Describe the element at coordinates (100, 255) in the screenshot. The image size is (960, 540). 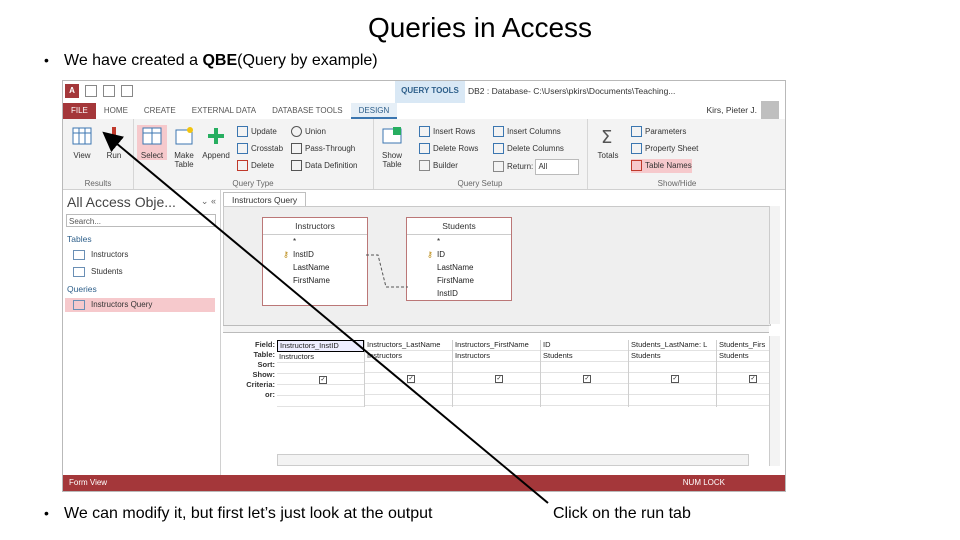
I see `nav-item-instructors: Instructors` at that location.